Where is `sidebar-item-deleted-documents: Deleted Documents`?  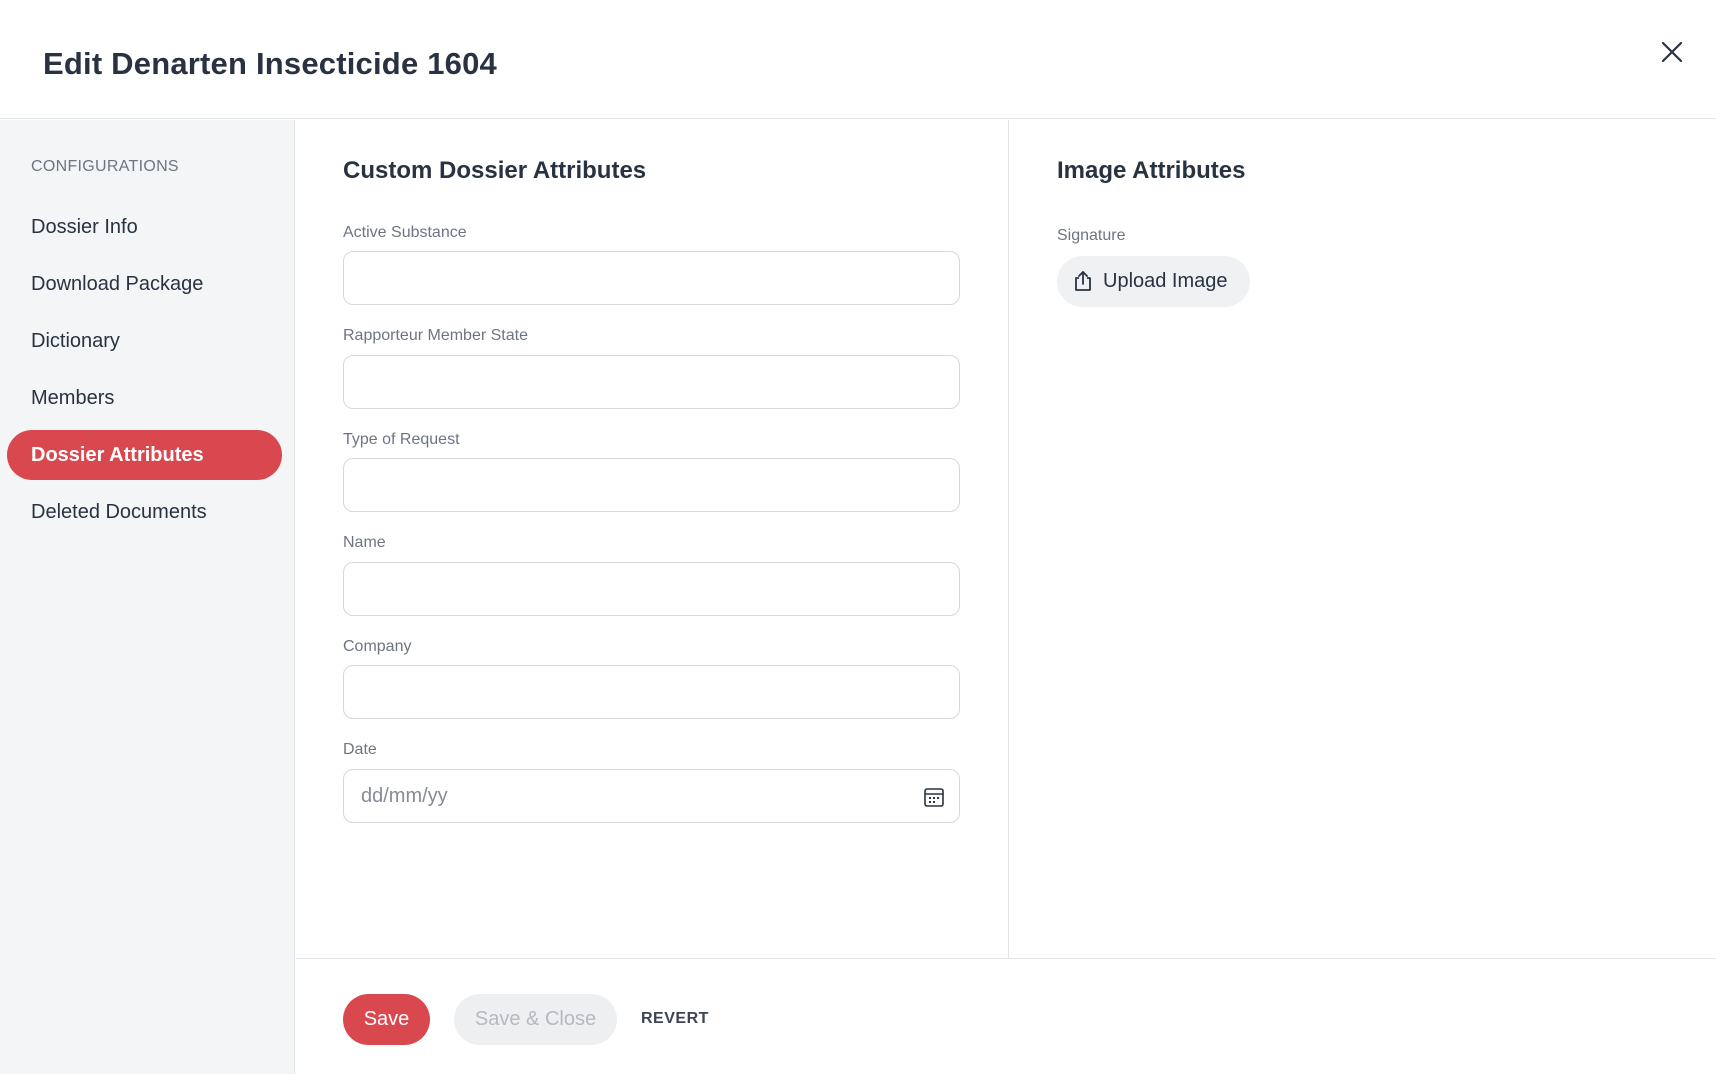 sidebar-item-deleted-documents: Deleted Documents is located at coordinates (144, 512).